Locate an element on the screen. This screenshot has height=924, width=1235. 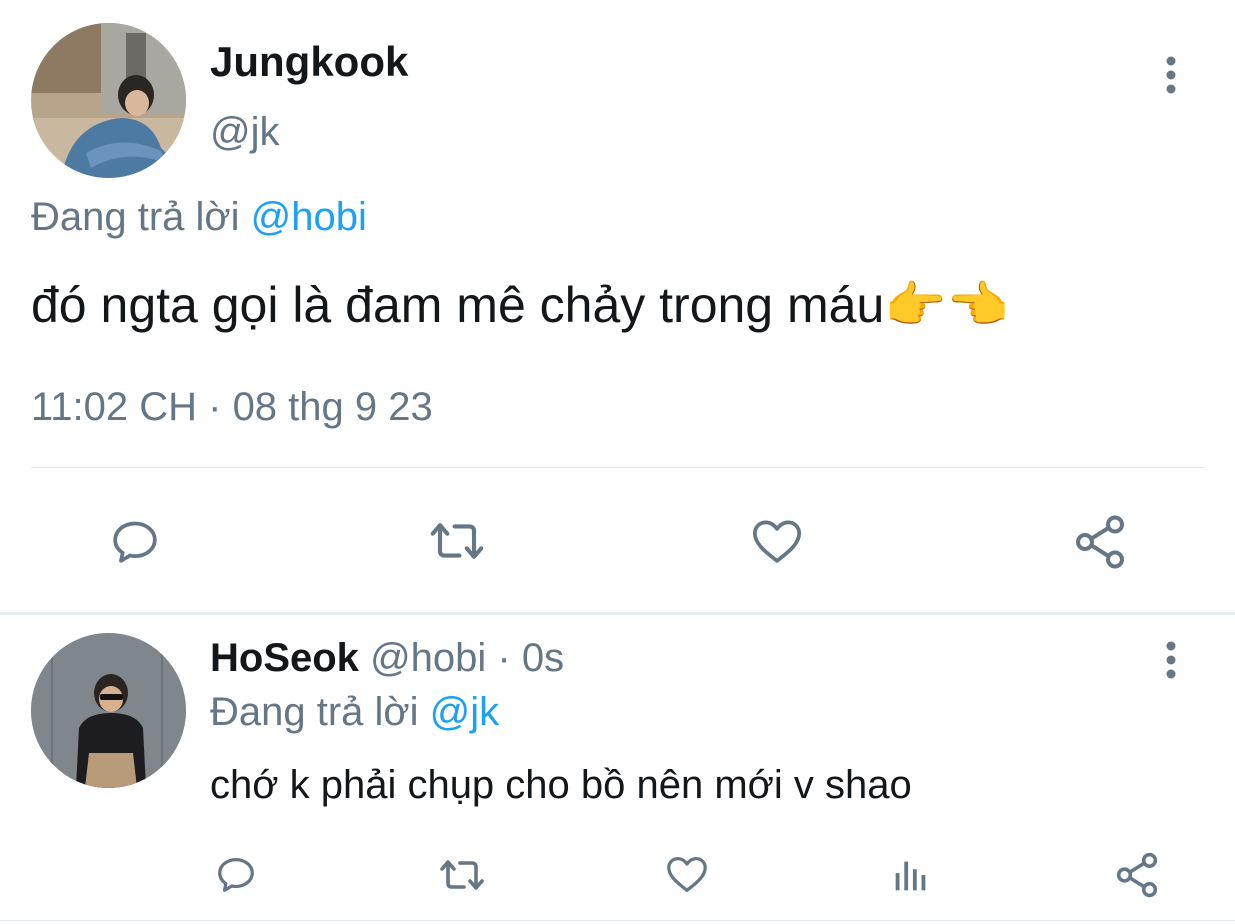
reply-author-name: HoSeok is located at coordinates (284, 658).